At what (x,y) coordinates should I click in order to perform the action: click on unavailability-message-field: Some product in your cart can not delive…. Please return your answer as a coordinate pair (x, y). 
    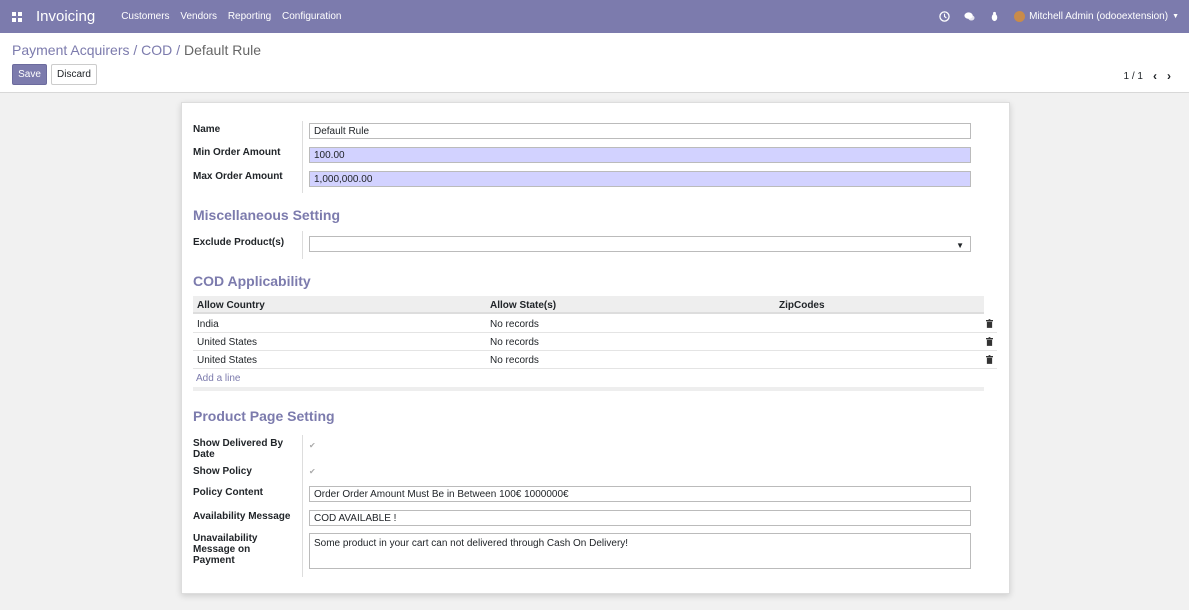
    Looking at the image, I should click on (640, 551).